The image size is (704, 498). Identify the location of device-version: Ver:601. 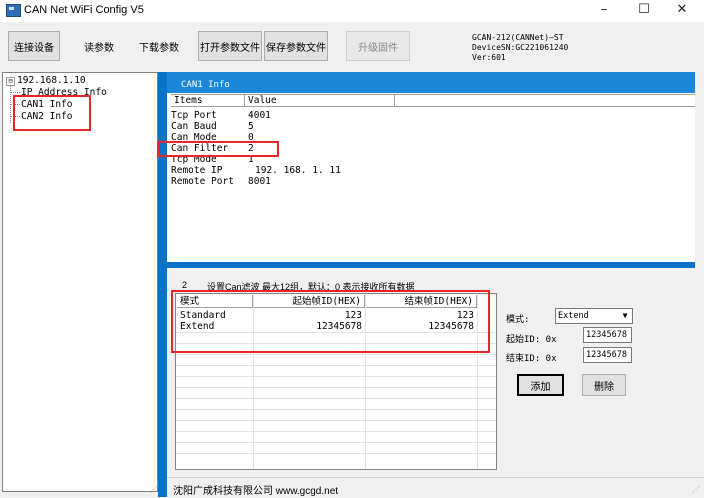
(489, 57).